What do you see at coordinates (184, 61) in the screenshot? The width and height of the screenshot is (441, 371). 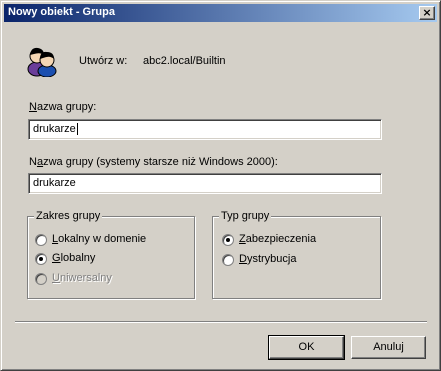 I see `create-in-value: abc2.local/Builtin` at bounding box center [184, 61].